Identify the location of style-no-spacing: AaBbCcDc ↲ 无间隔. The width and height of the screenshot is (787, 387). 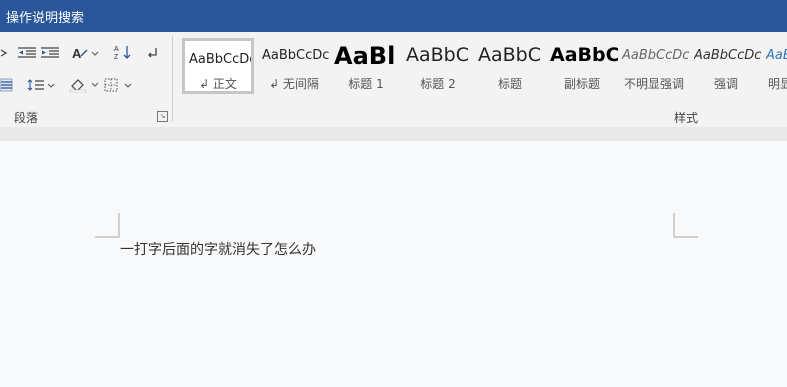
(294, 66).